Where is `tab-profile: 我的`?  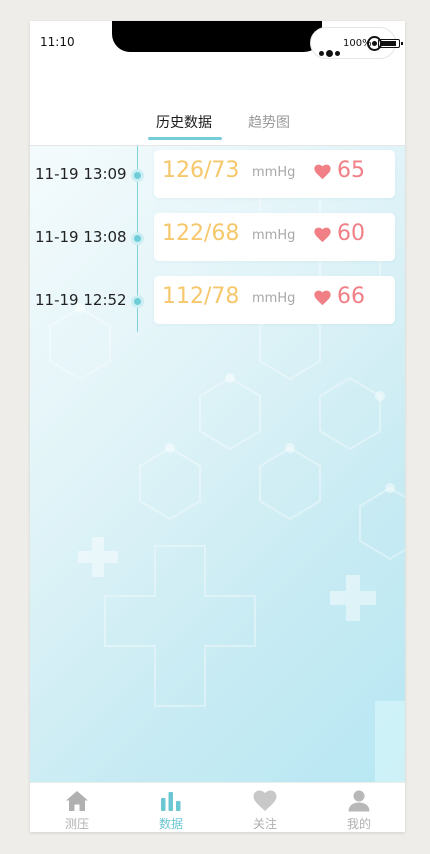 tab-profile: 我的 is located at coordinates (358, 807).